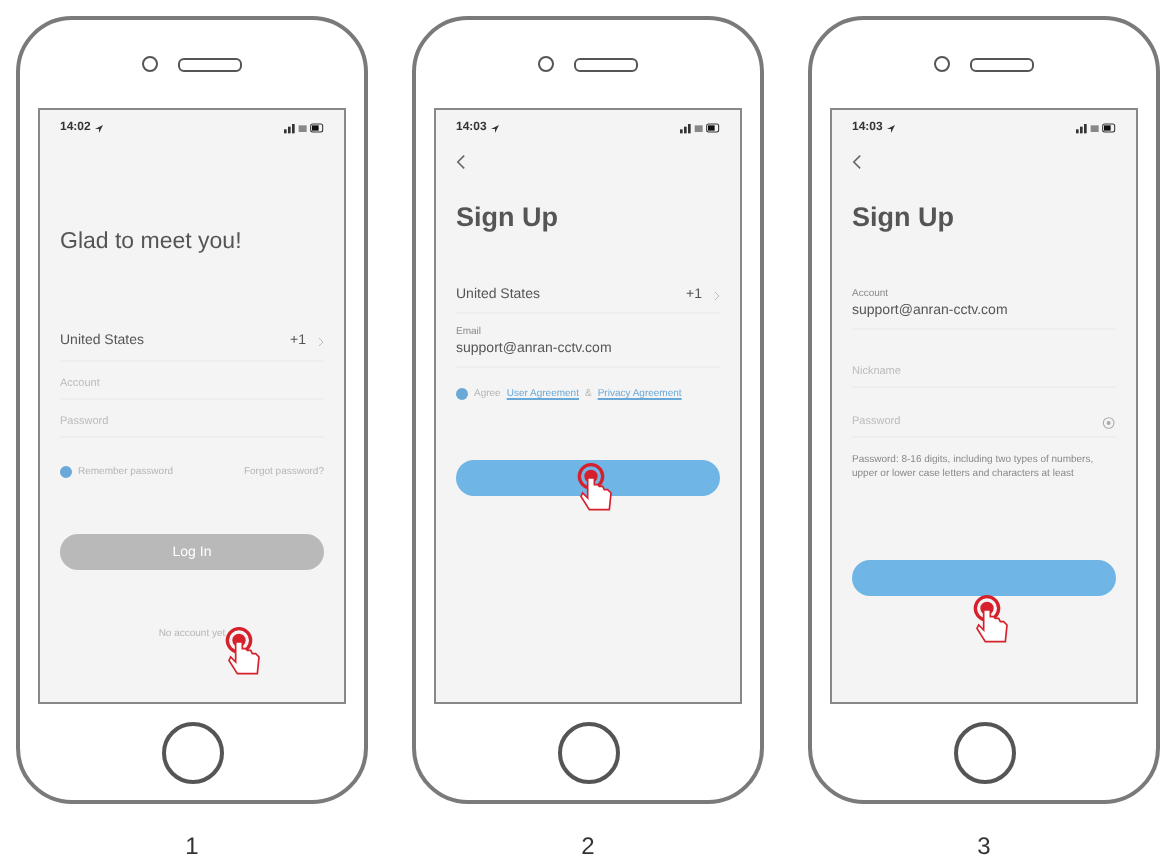 The image size is (1166, 864). What do you see at coordinates (984, 846) in the screenshot?
I see `step-number: 3` at bounding box center [984, 846].